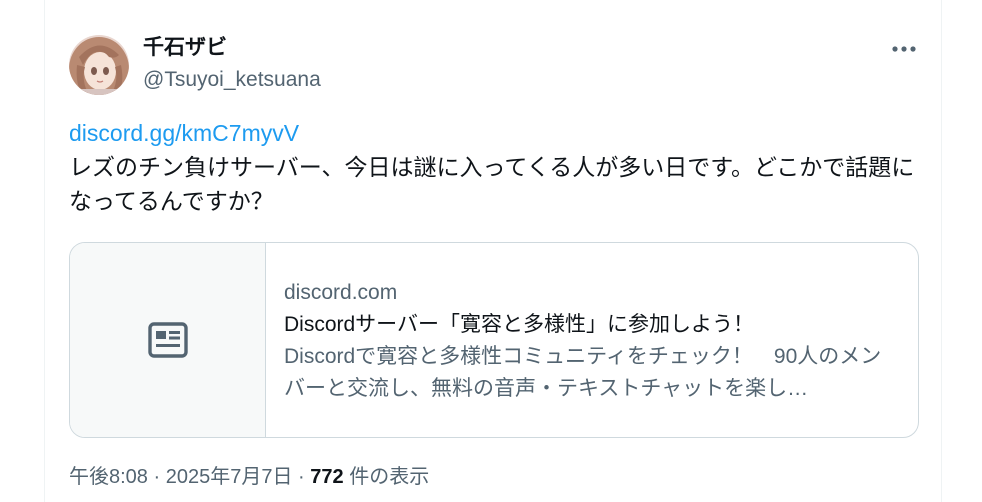  Describe the element at coordinates (229, 477) in the screenshot. I see `post-date: 2025年7月7日` at that location.